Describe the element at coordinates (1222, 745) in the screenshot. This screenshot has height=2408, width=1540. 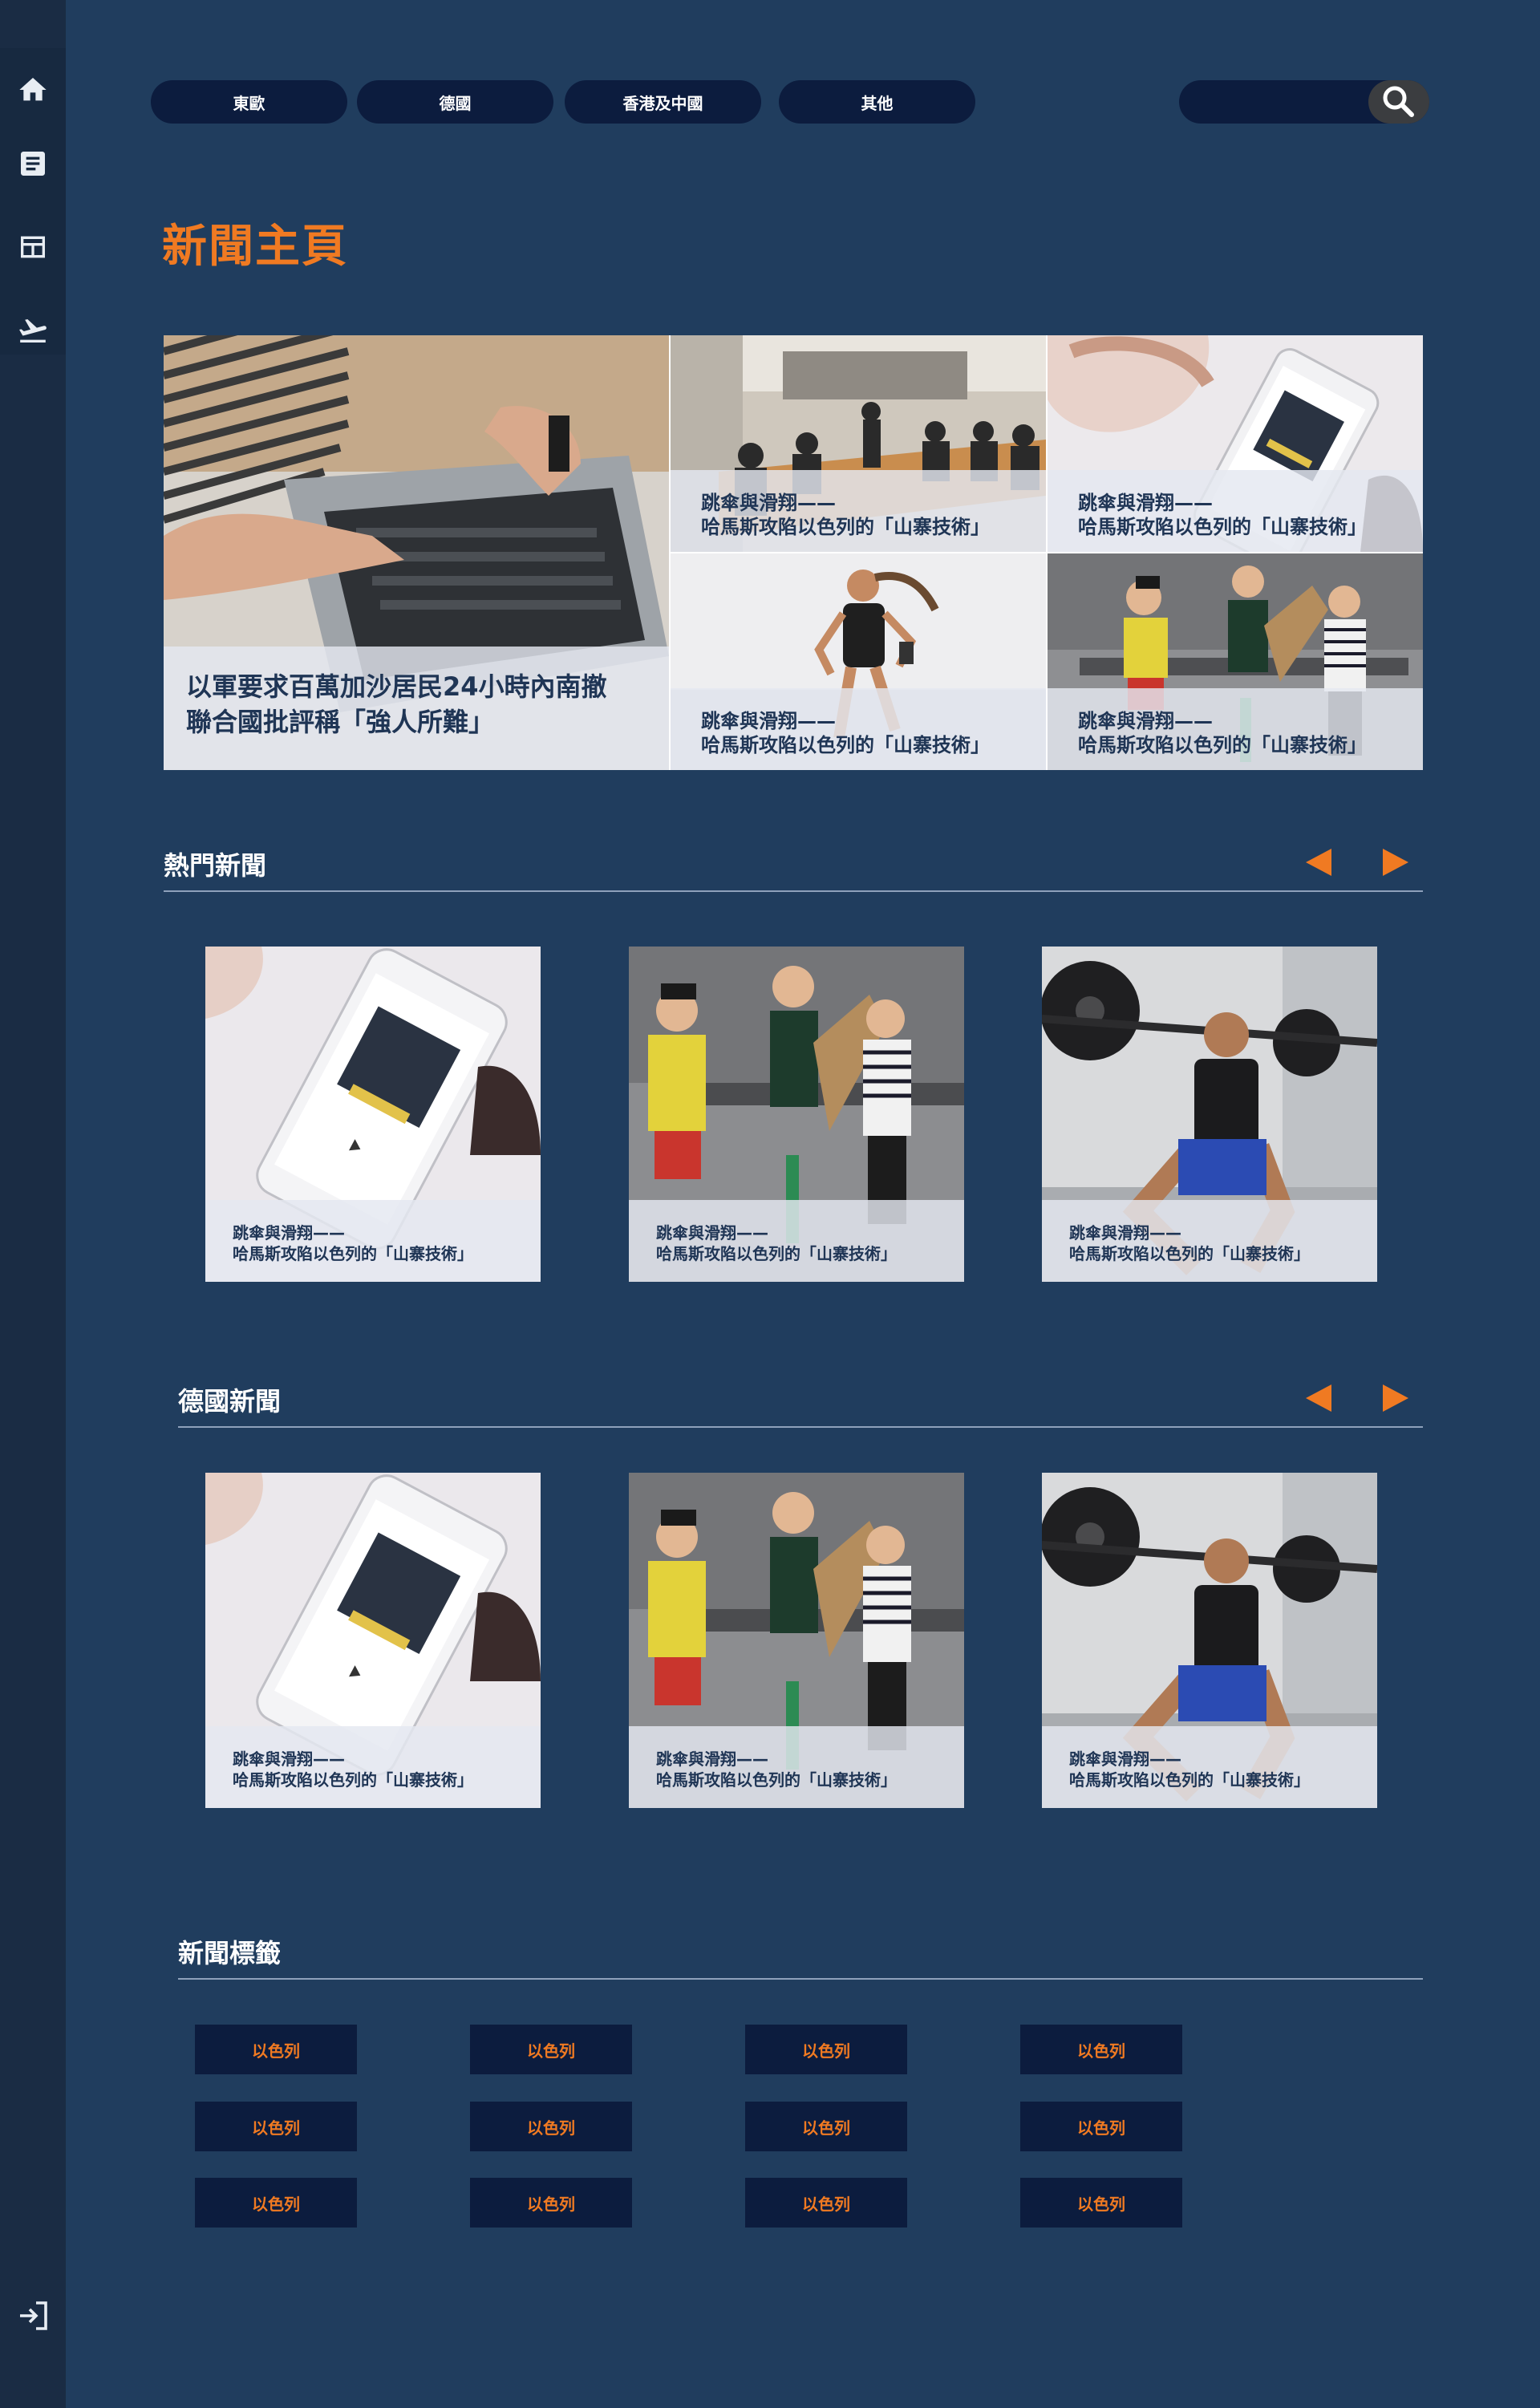
I see `featured-story-4-line2: 哈馬斯攻陷以色列的「山寨技術」` at that location.